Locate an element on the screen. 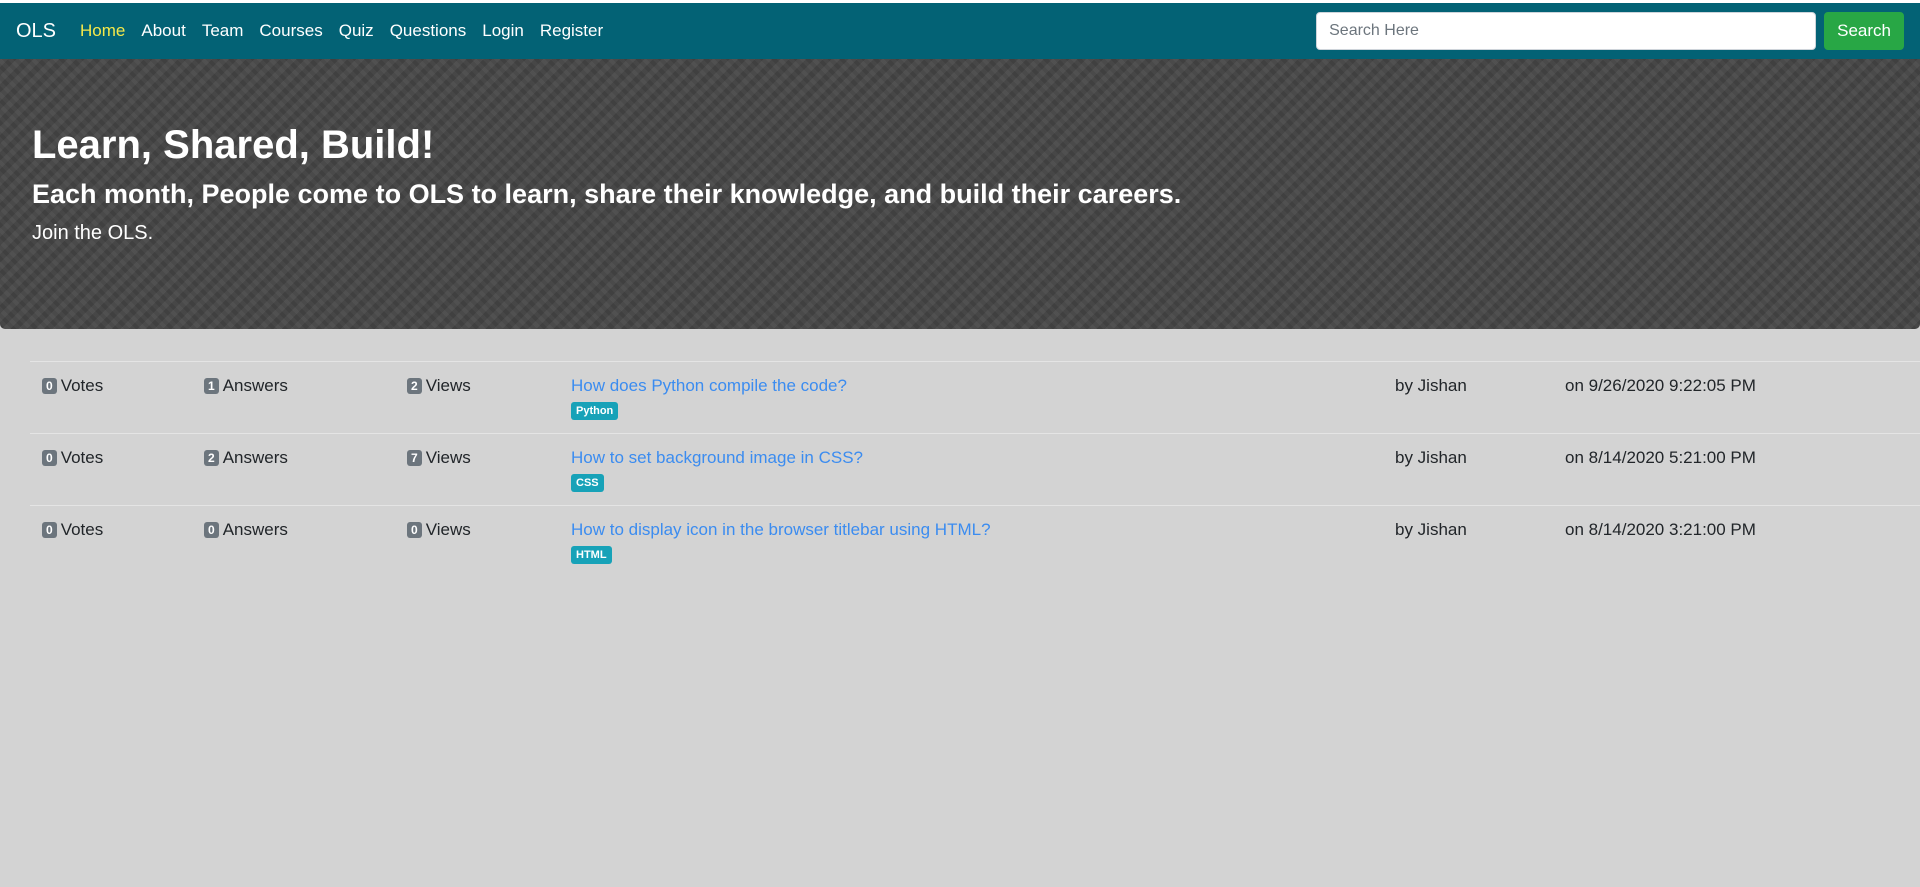  question-date: on 8/14/2020 3:21:00 PM is located at coordinates (1660, 529).